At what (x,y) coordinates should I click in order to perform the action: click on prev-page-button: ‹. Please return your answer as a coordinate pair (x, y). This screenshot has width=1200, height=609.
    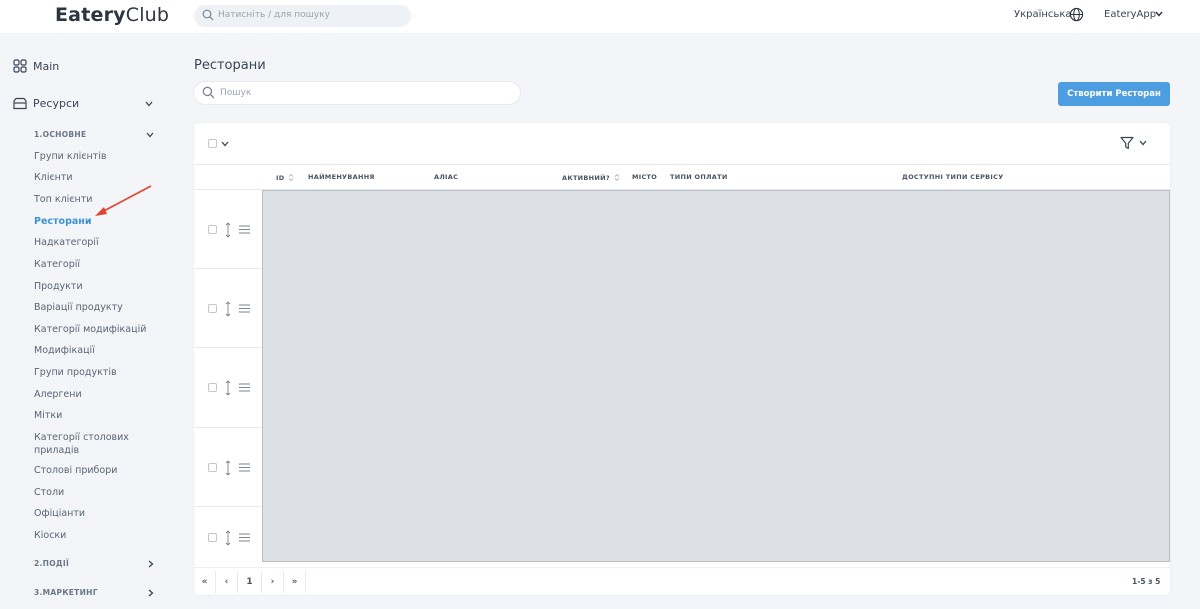
    Looking at the image, I should click on (227, 582).